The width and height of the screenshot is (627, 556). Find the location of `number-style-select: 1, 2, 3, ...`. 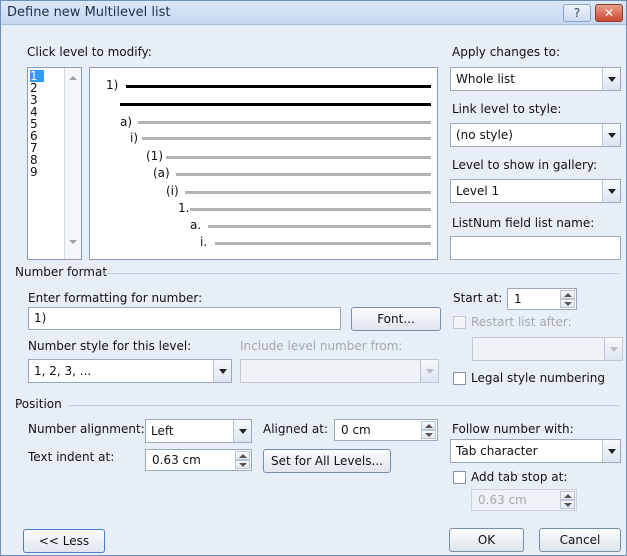

number-style-select: 1, 2, 3, ... is located at coordinates (130, 371).